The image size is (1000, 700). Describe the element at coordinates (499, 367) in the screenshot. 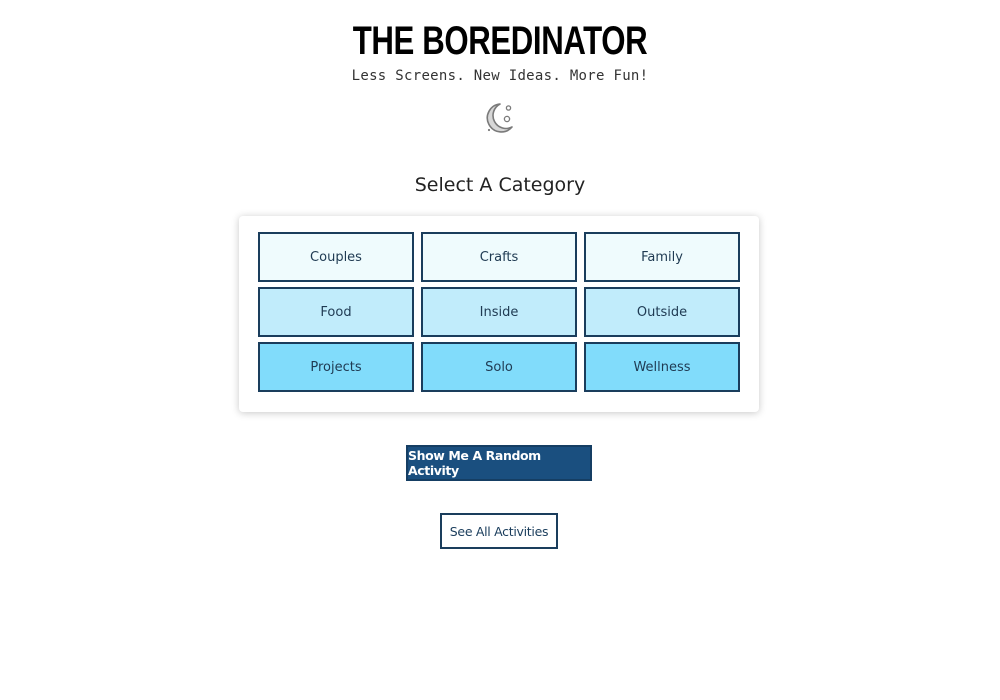

I see `category-button-solo: Solo` at that location.